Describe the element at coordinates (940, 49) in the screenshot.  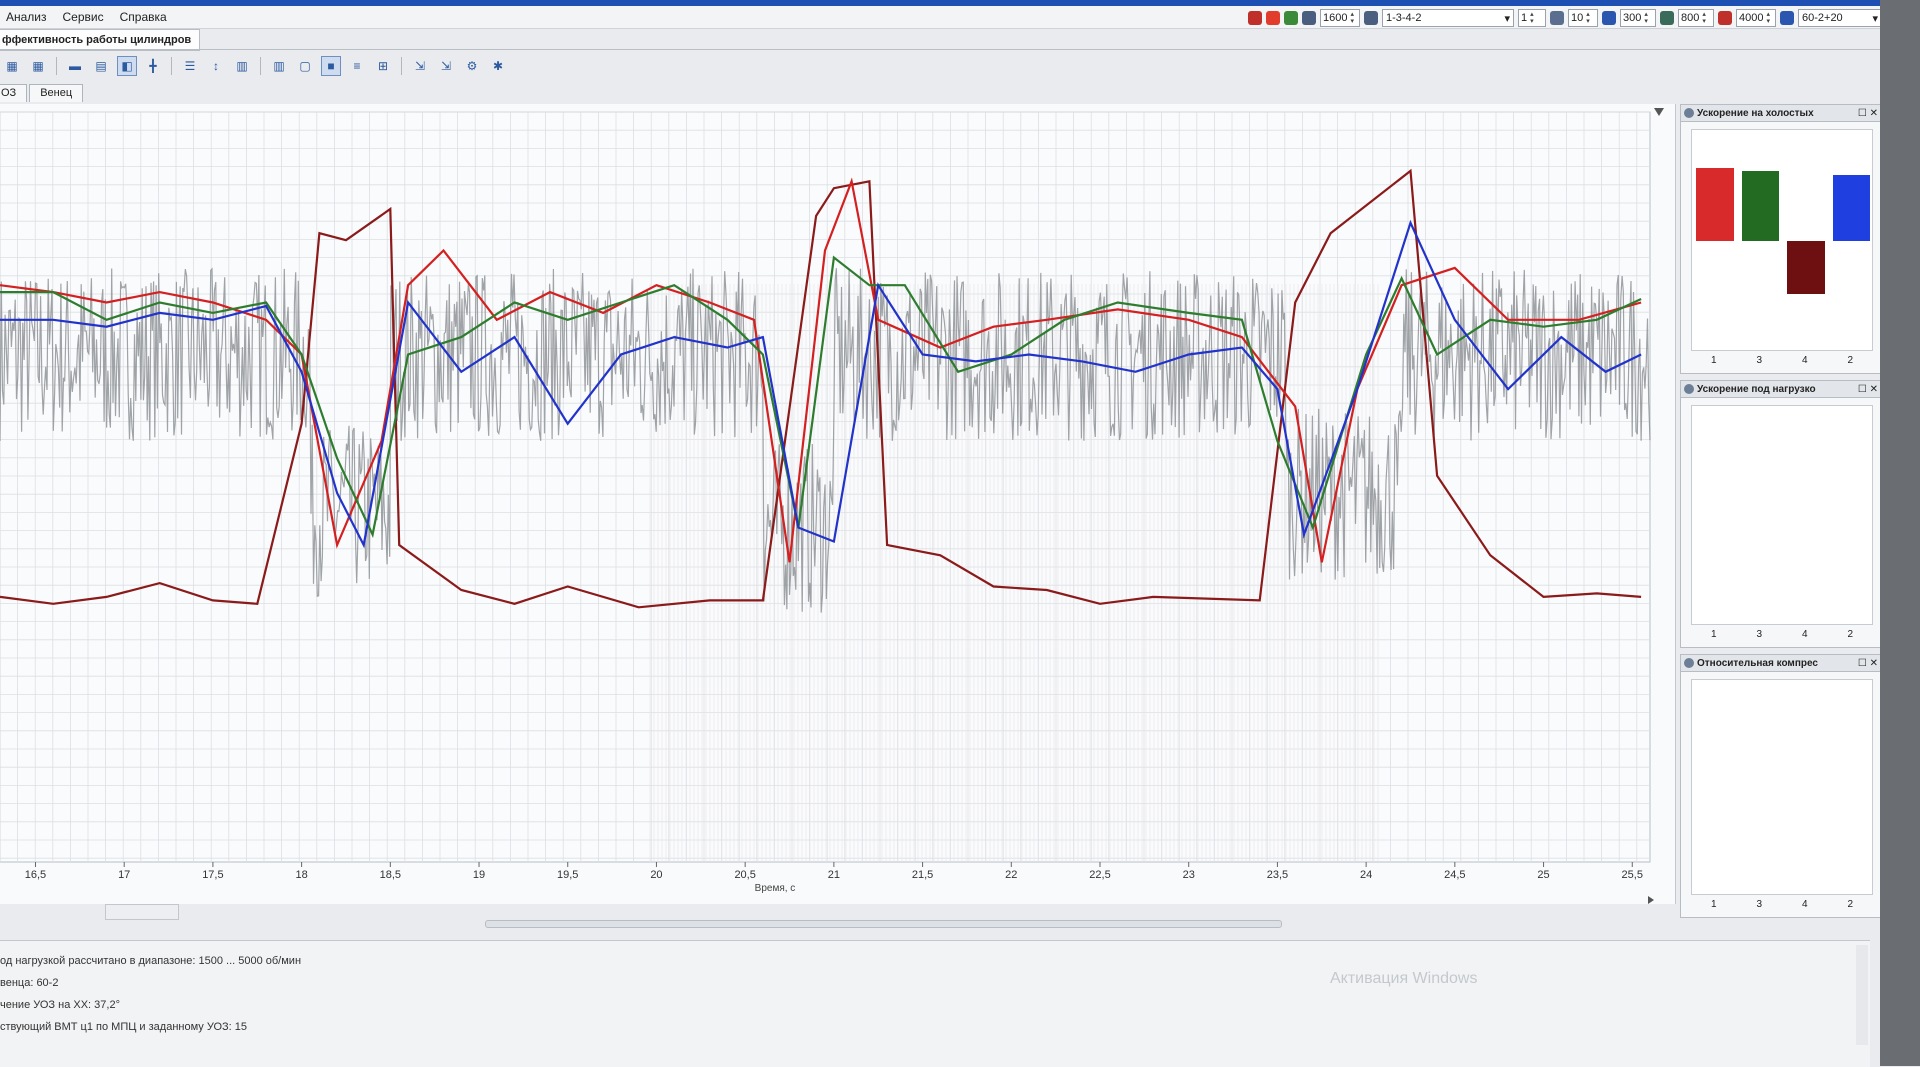
I see `tabstrip-divider` at that location.